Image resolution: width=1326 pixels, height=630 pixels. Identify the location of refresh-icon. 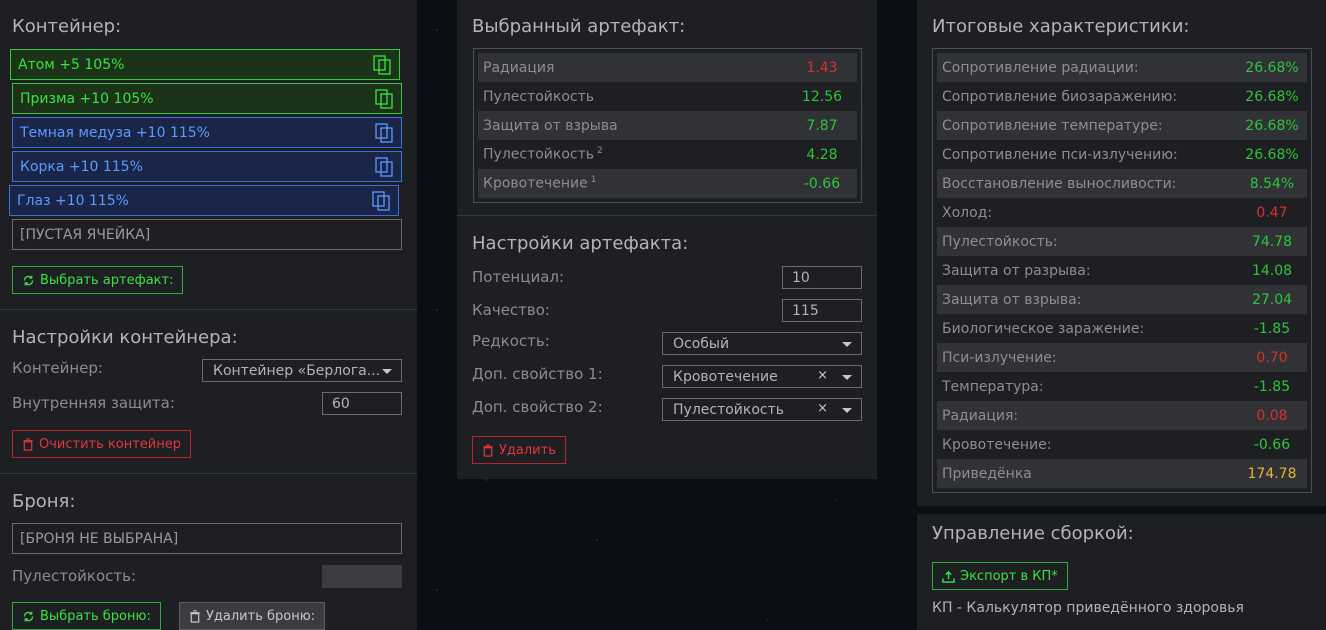
(28, 280).